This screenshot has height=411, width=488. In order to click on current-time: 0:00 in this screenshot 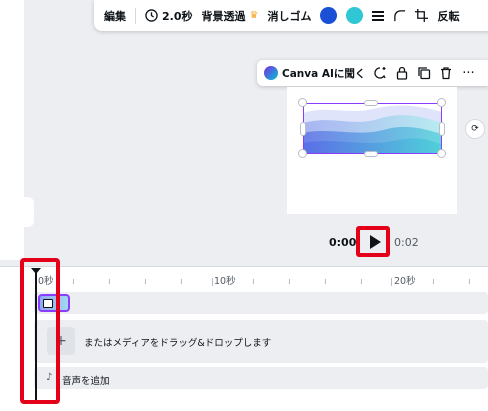, I will do `click(343, 242)`.